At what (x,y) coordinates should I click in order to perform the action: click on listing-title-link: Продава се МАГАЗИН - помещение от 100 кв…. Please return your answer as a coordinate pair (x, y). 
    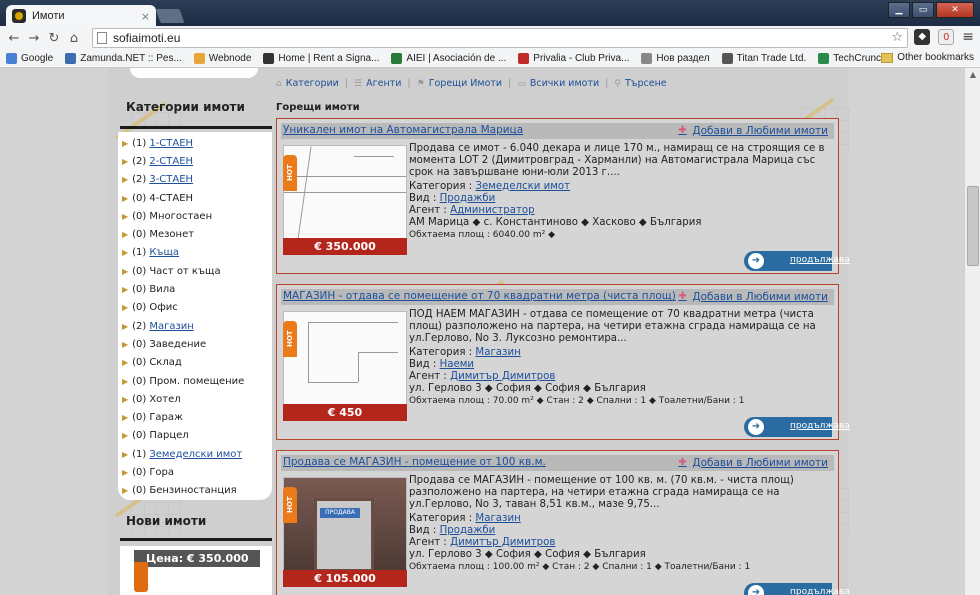
    Looking at the image, I should click on (414, 462).